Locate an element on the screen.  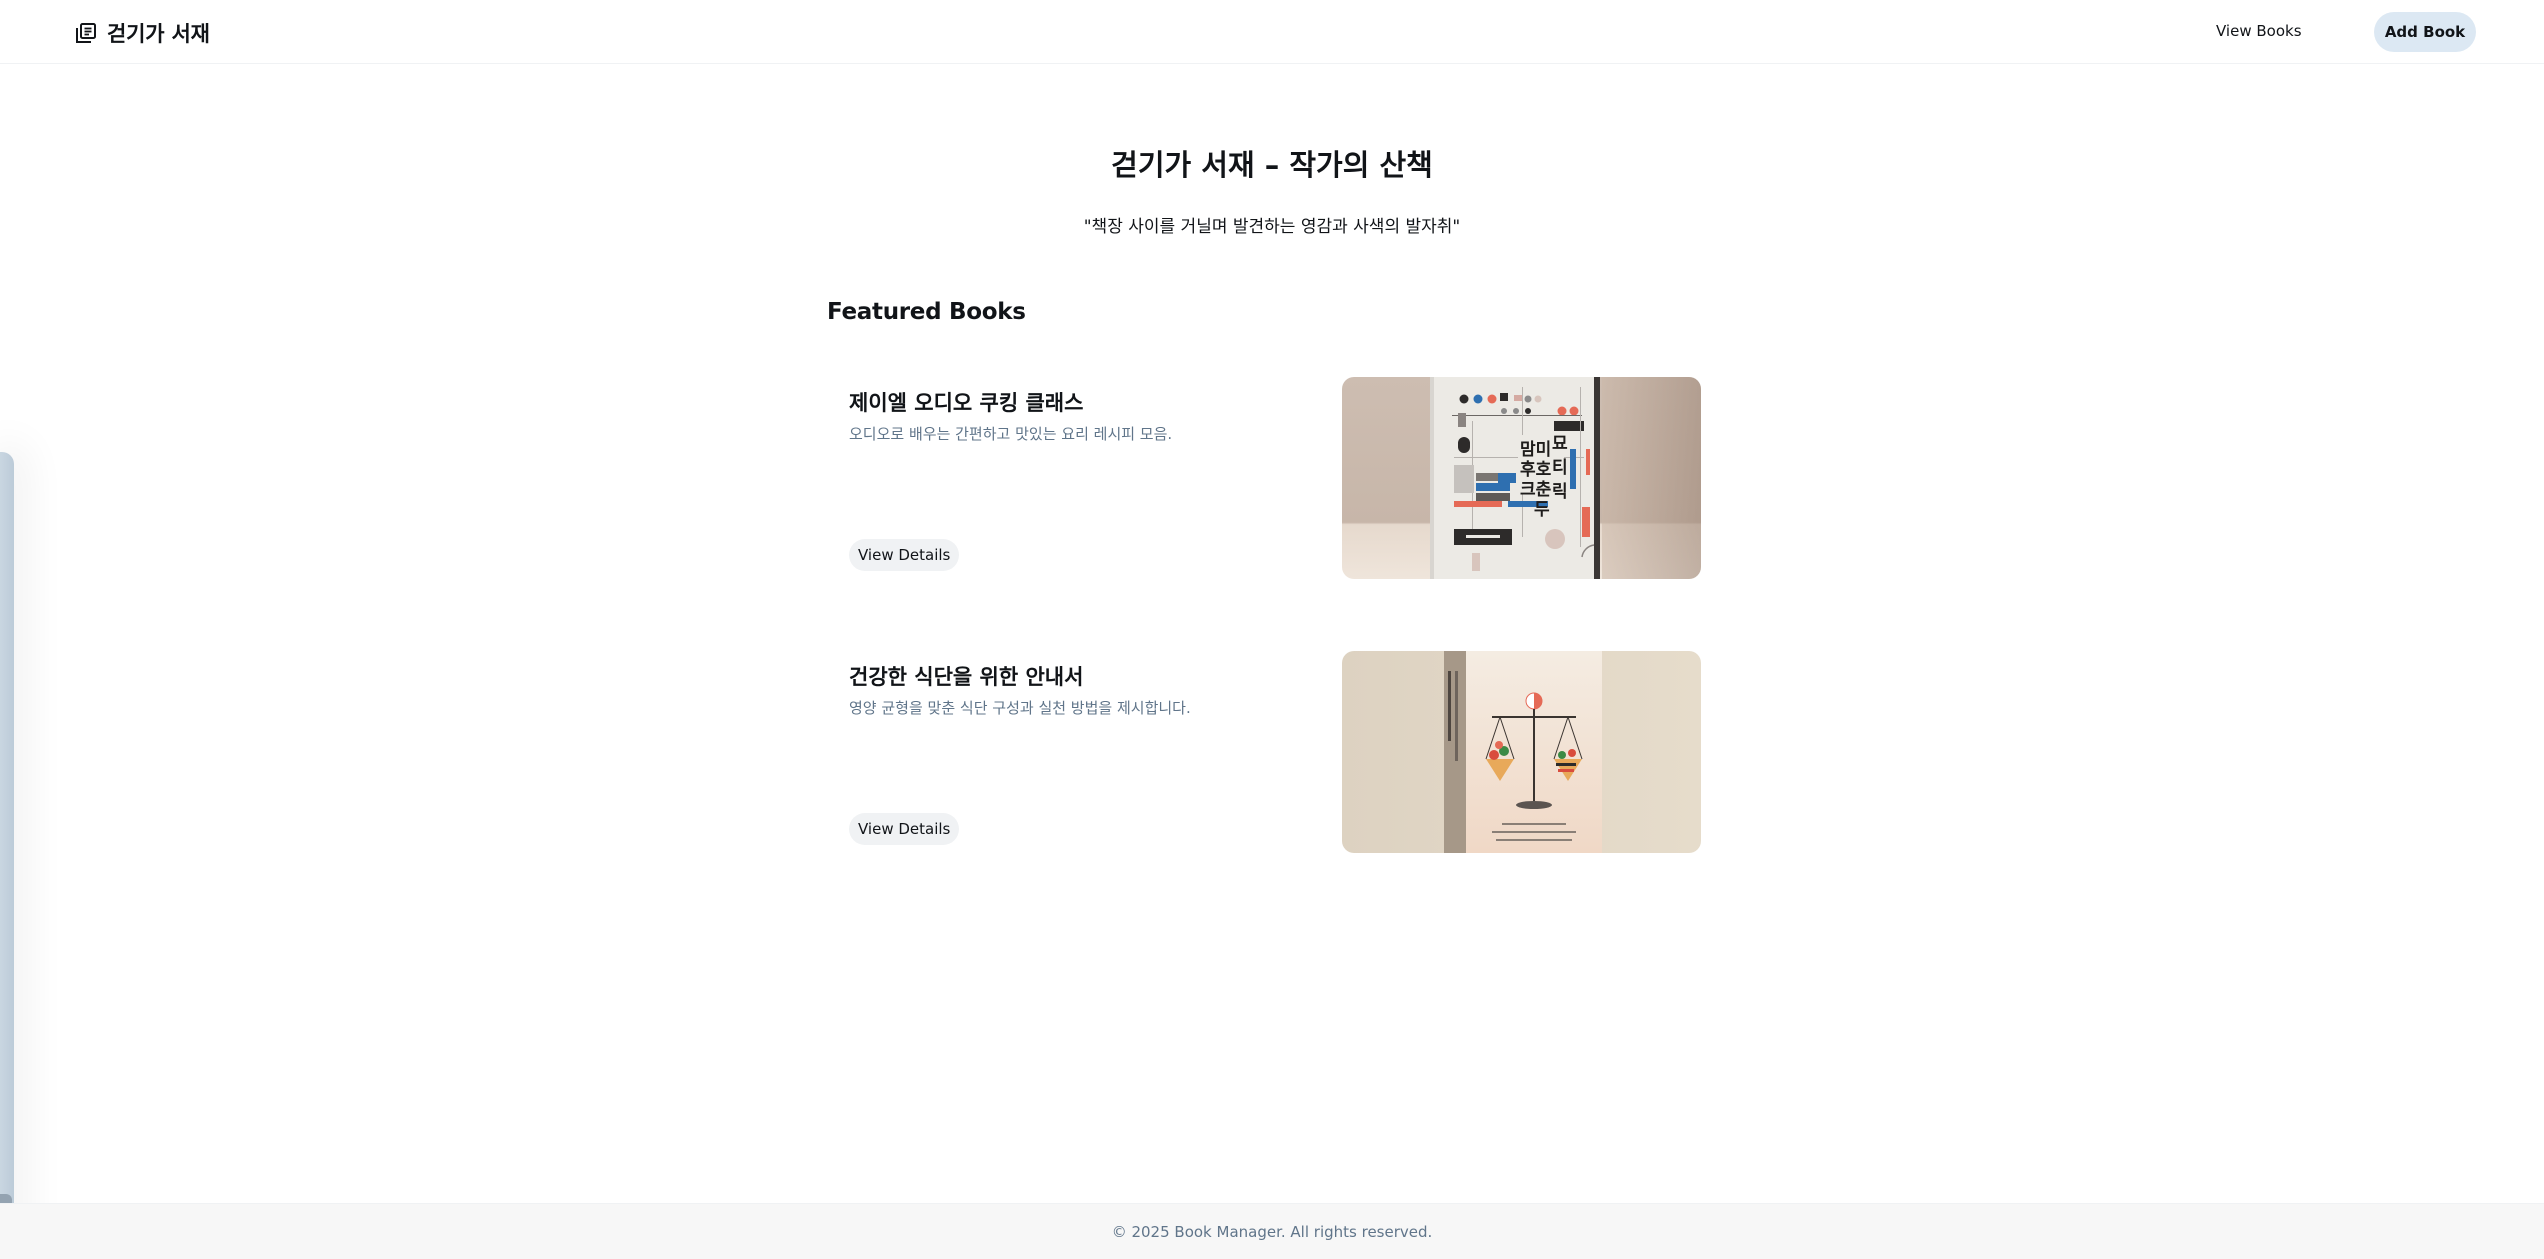
page-tagline: "책장 사이를 거닐며 발견하는 영감과 사색의 발자취" is located at coordinates (1272, 227).